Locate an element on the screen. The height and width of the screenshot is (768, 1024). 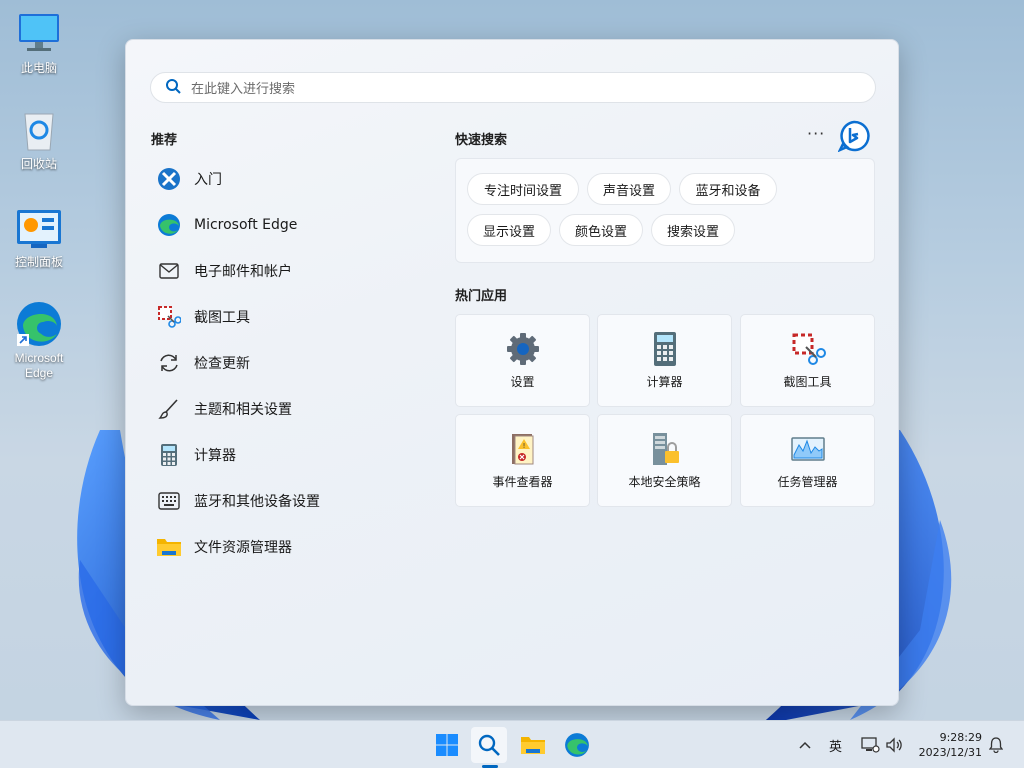
desktop-icon-edge: Microsoft Edge is located at coordinates (39, 340).